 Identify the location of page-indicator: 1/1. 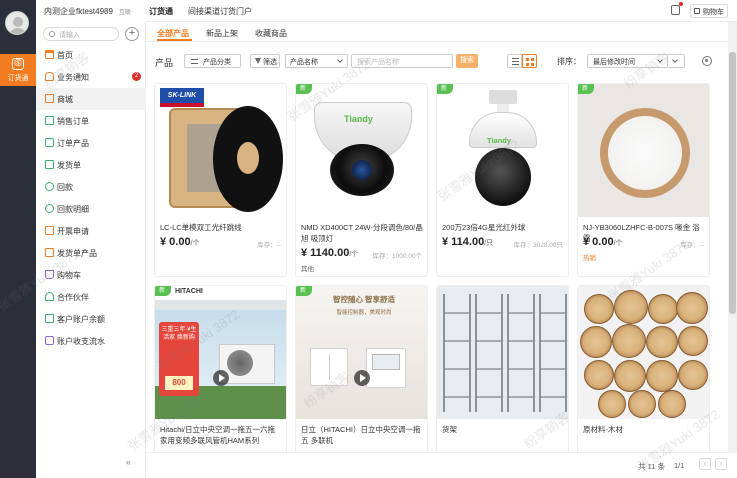
(679, 465).